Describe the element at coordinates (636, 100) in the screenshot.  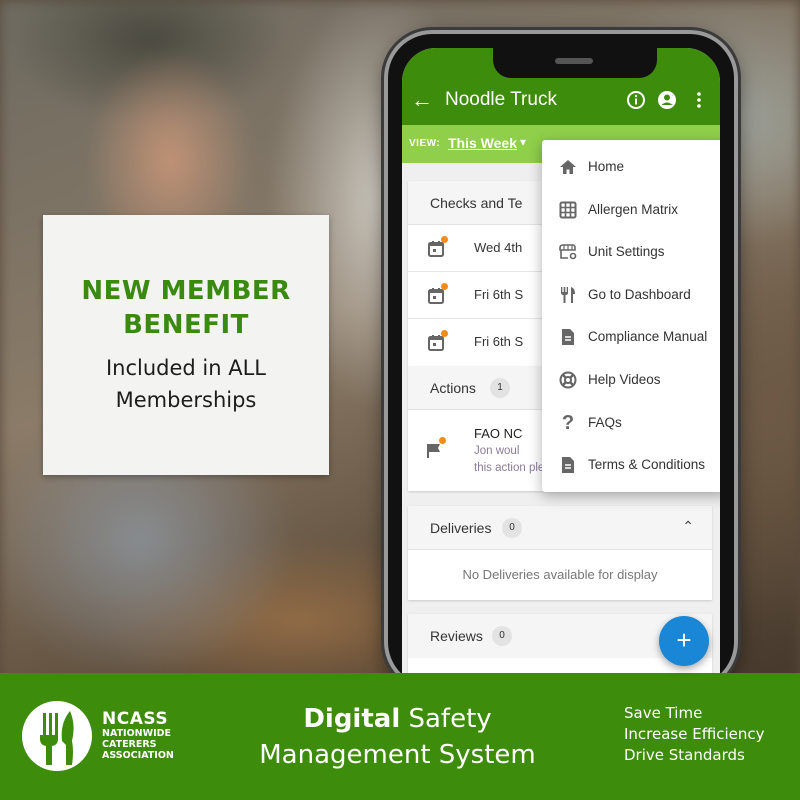
I see `info-icon` at that location.